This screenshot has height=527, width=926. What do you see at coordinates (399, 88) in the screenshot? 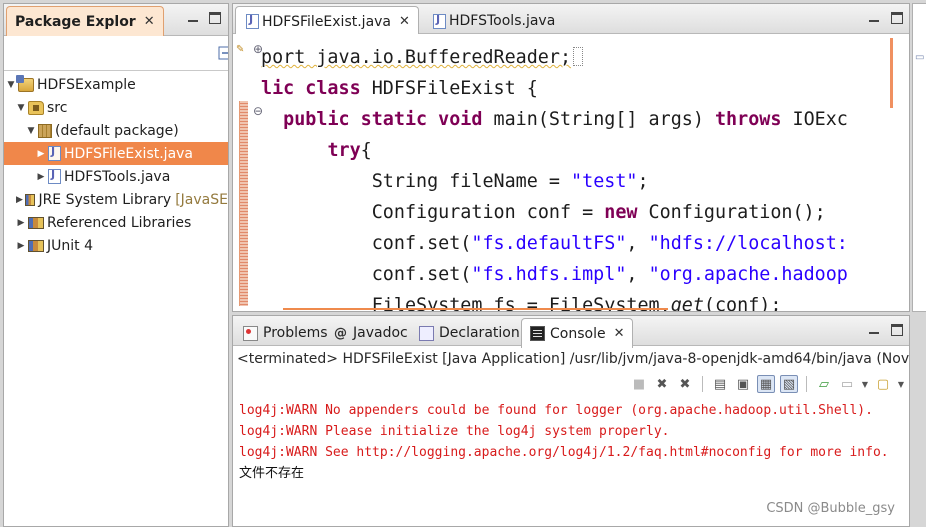
I see `code-line: lic class HDFSFileExist {` at bounding box center [399, 88].